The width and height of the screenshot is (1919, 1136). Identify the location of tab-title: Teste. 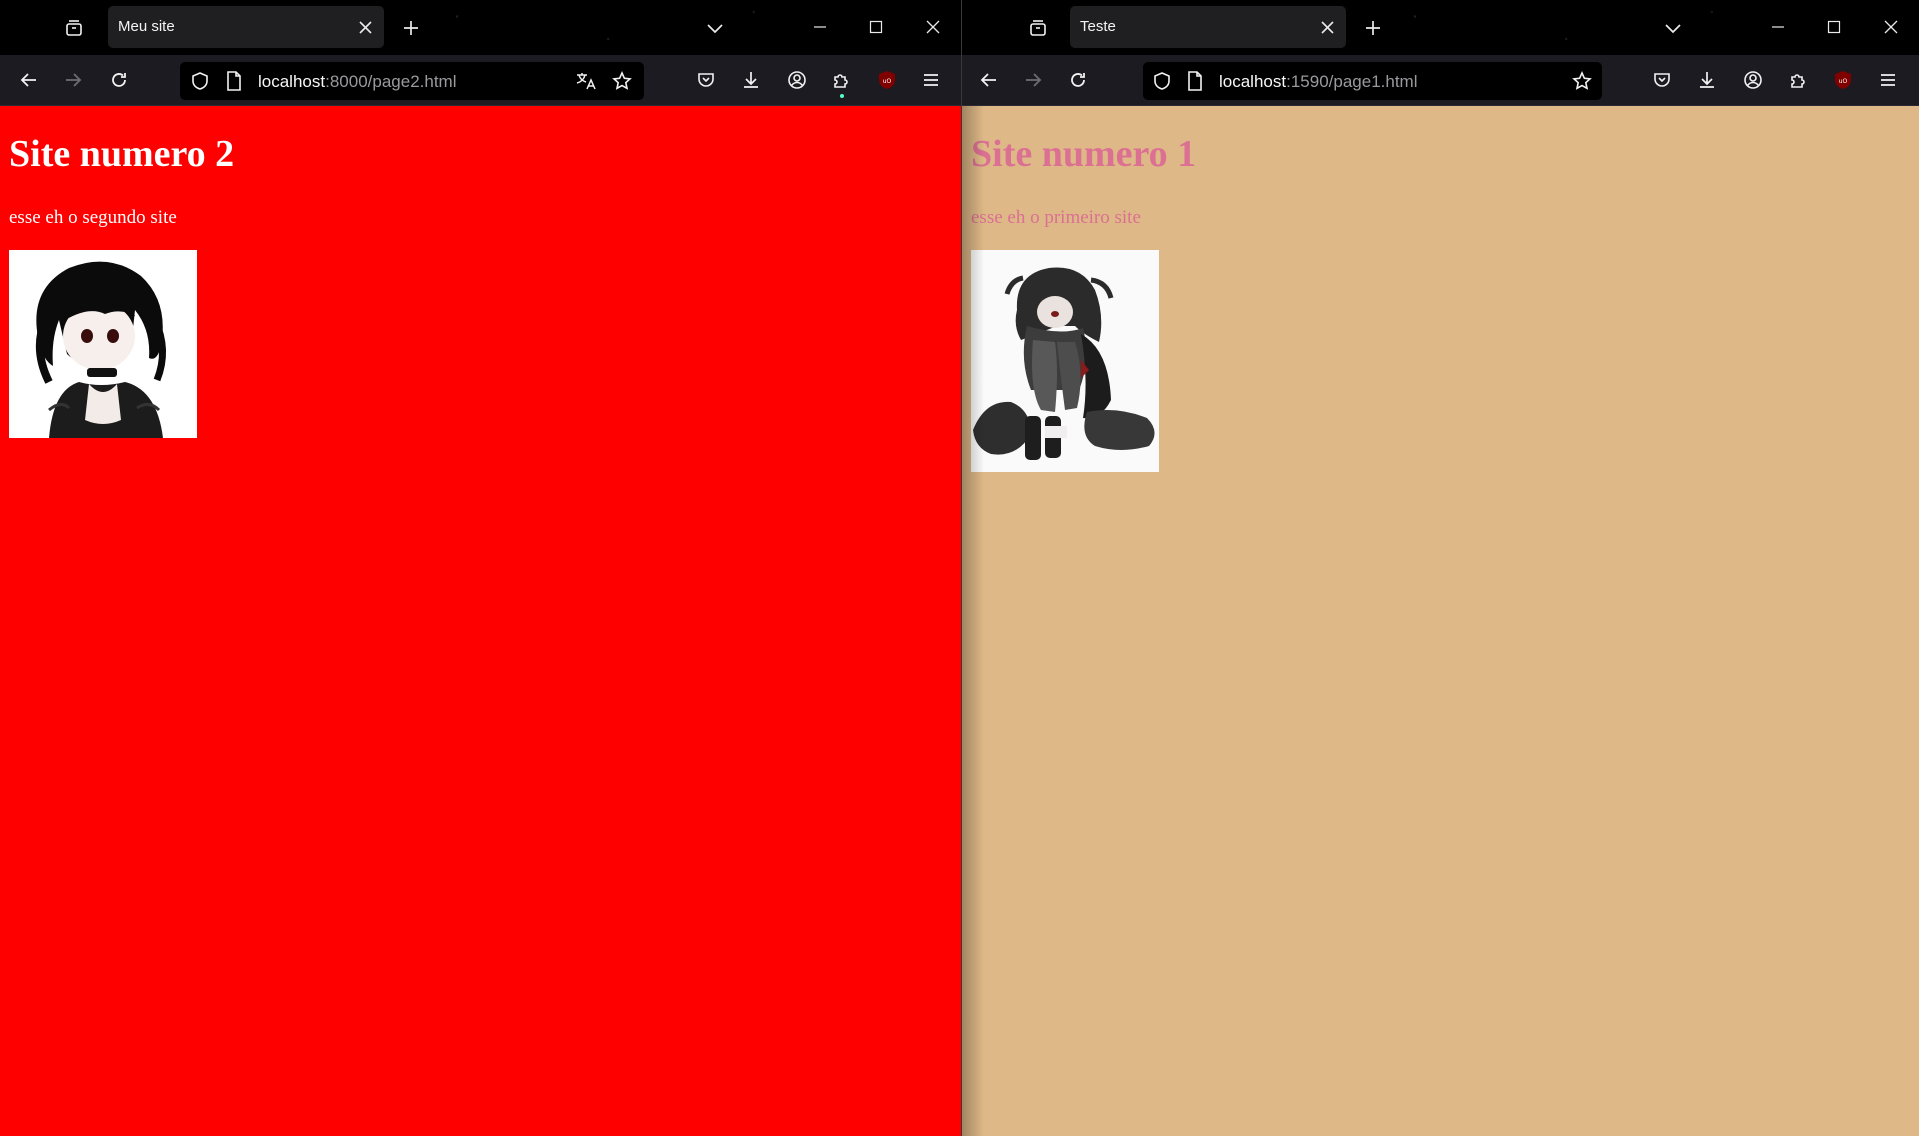
(1098, 26).